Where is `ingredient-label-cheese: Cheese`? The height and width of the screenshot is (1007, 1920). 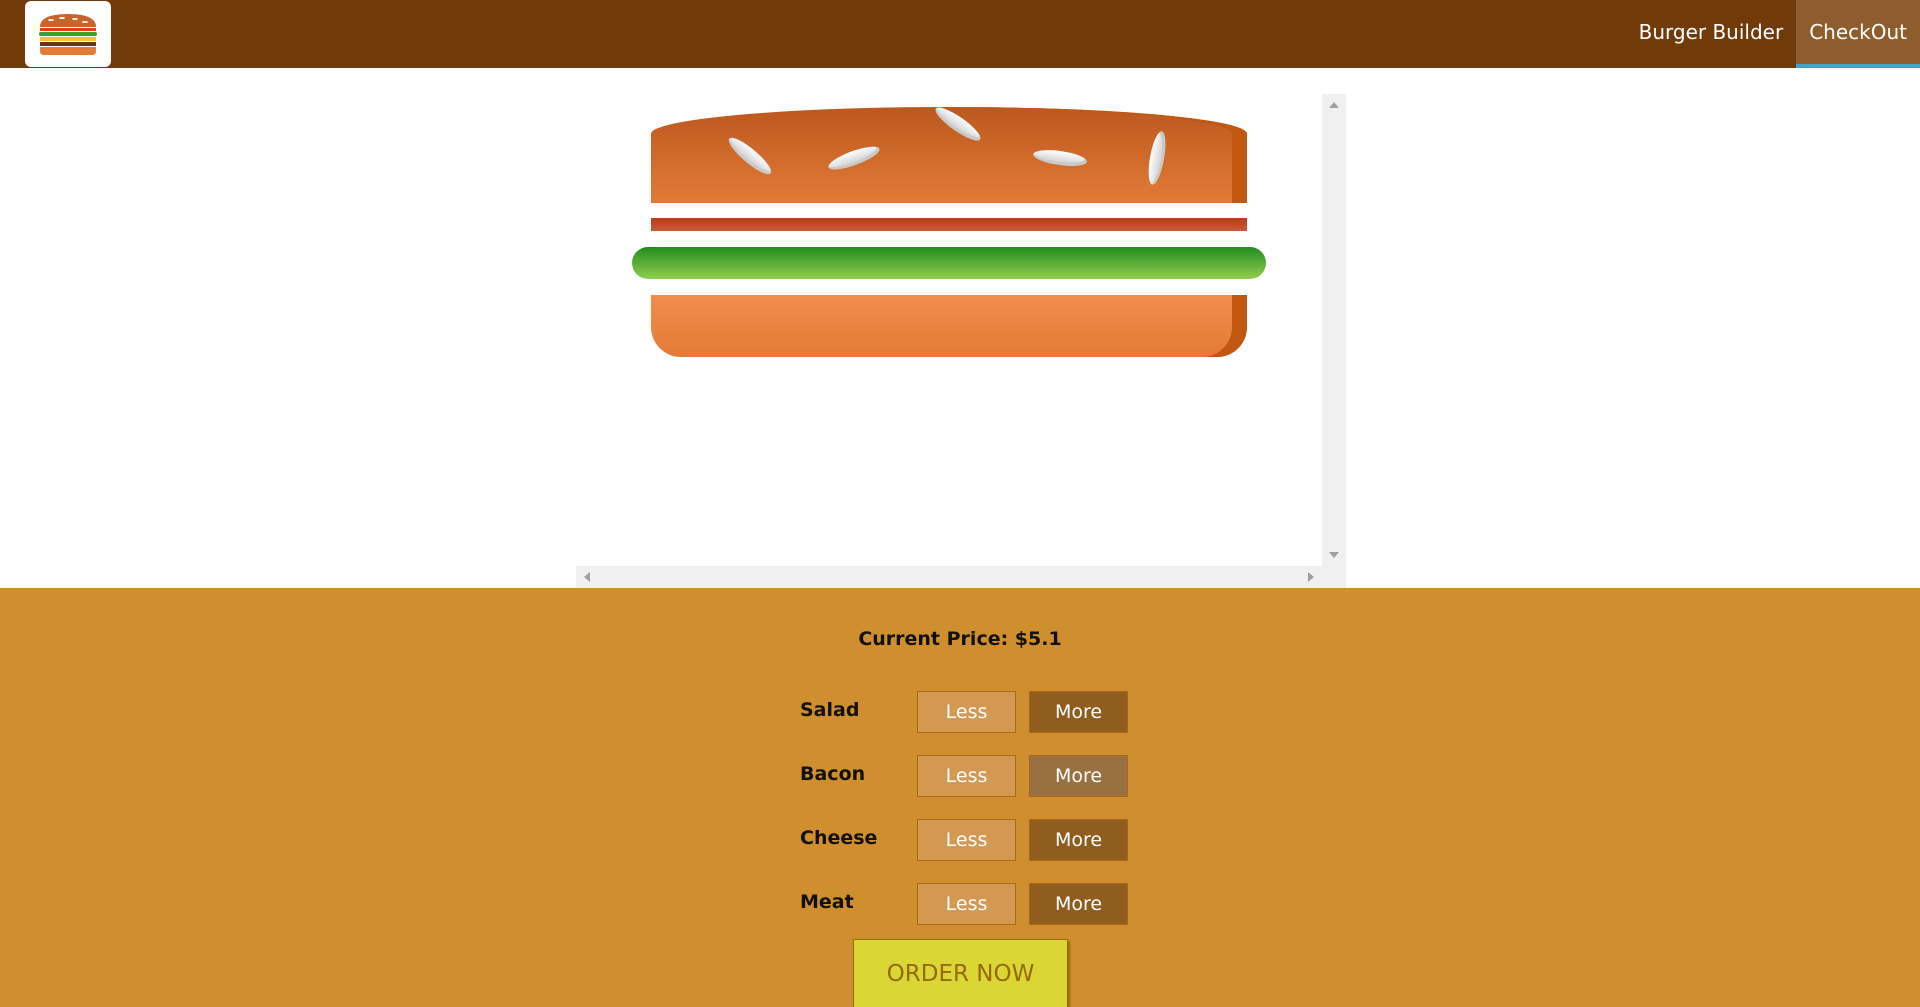
ingredient-label-cheese: Cheese is located at coordinates (839, 838).